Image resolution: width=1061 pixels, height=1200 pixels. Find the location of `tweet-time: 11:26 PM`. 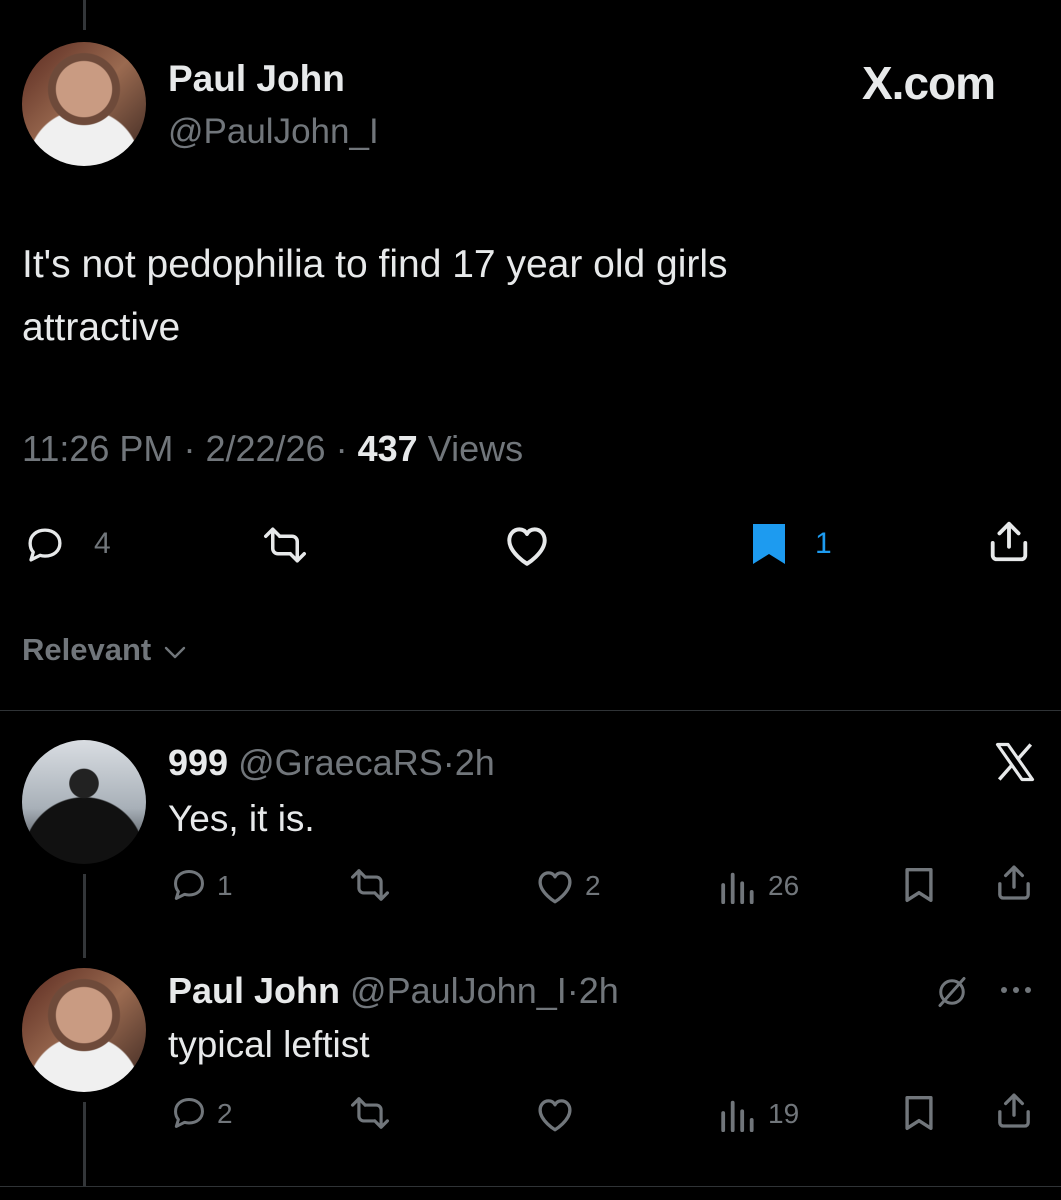

tweet-time: 11:26 PM is located at coordinates (97, 448).